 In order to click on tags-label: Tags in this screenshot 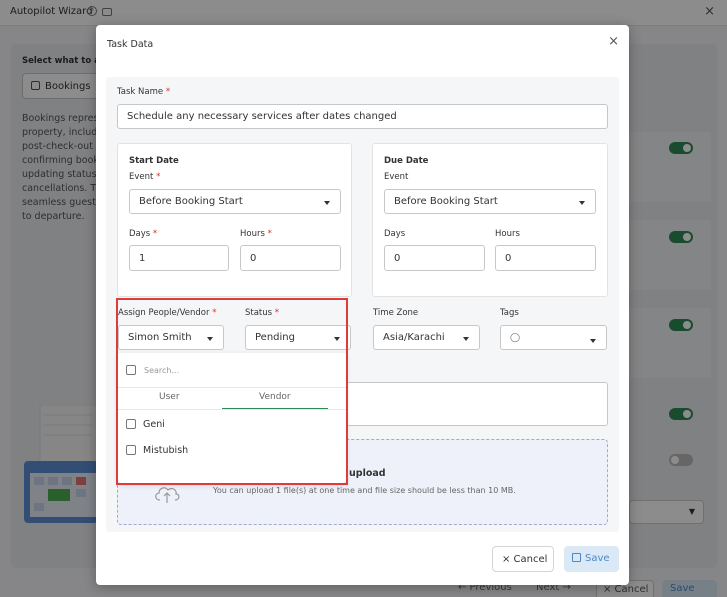, I will do `click(509, 313)`.